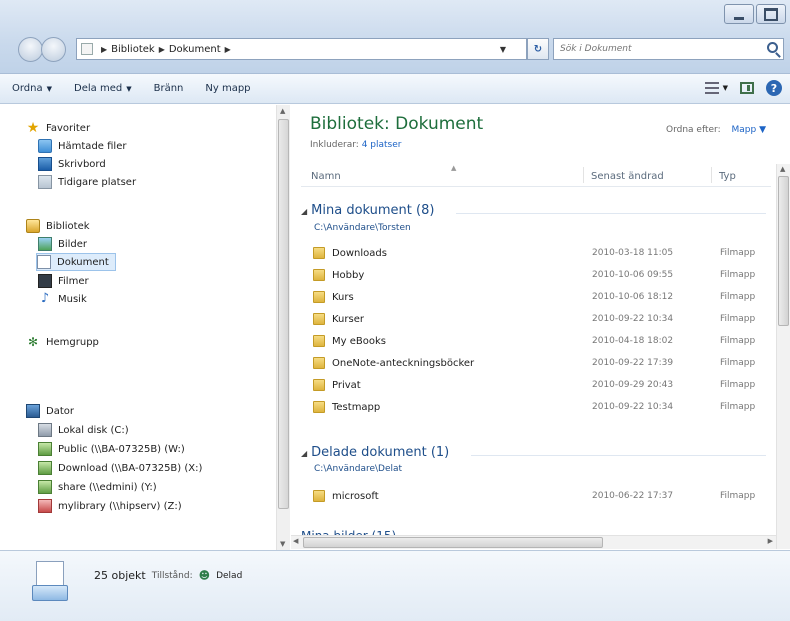  I want to click on nav-recent: Tidigare platser, so click(87, 182).